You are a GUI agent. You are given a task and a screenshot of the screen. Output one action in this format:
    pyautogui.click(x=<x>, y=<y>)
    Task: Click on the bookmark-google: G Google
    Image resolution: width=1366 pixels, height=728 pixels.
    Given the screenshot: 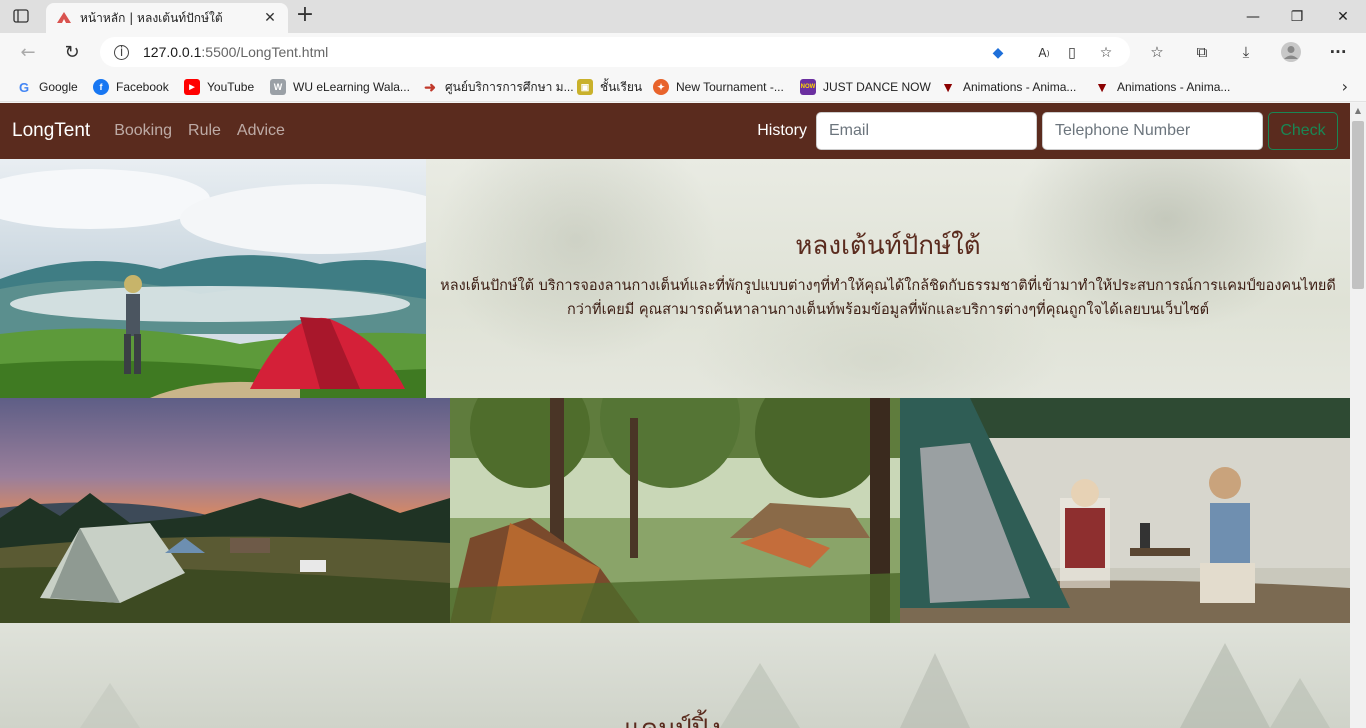 What is the action you would take?
    pyautogui.click(x=47, y=87)
    